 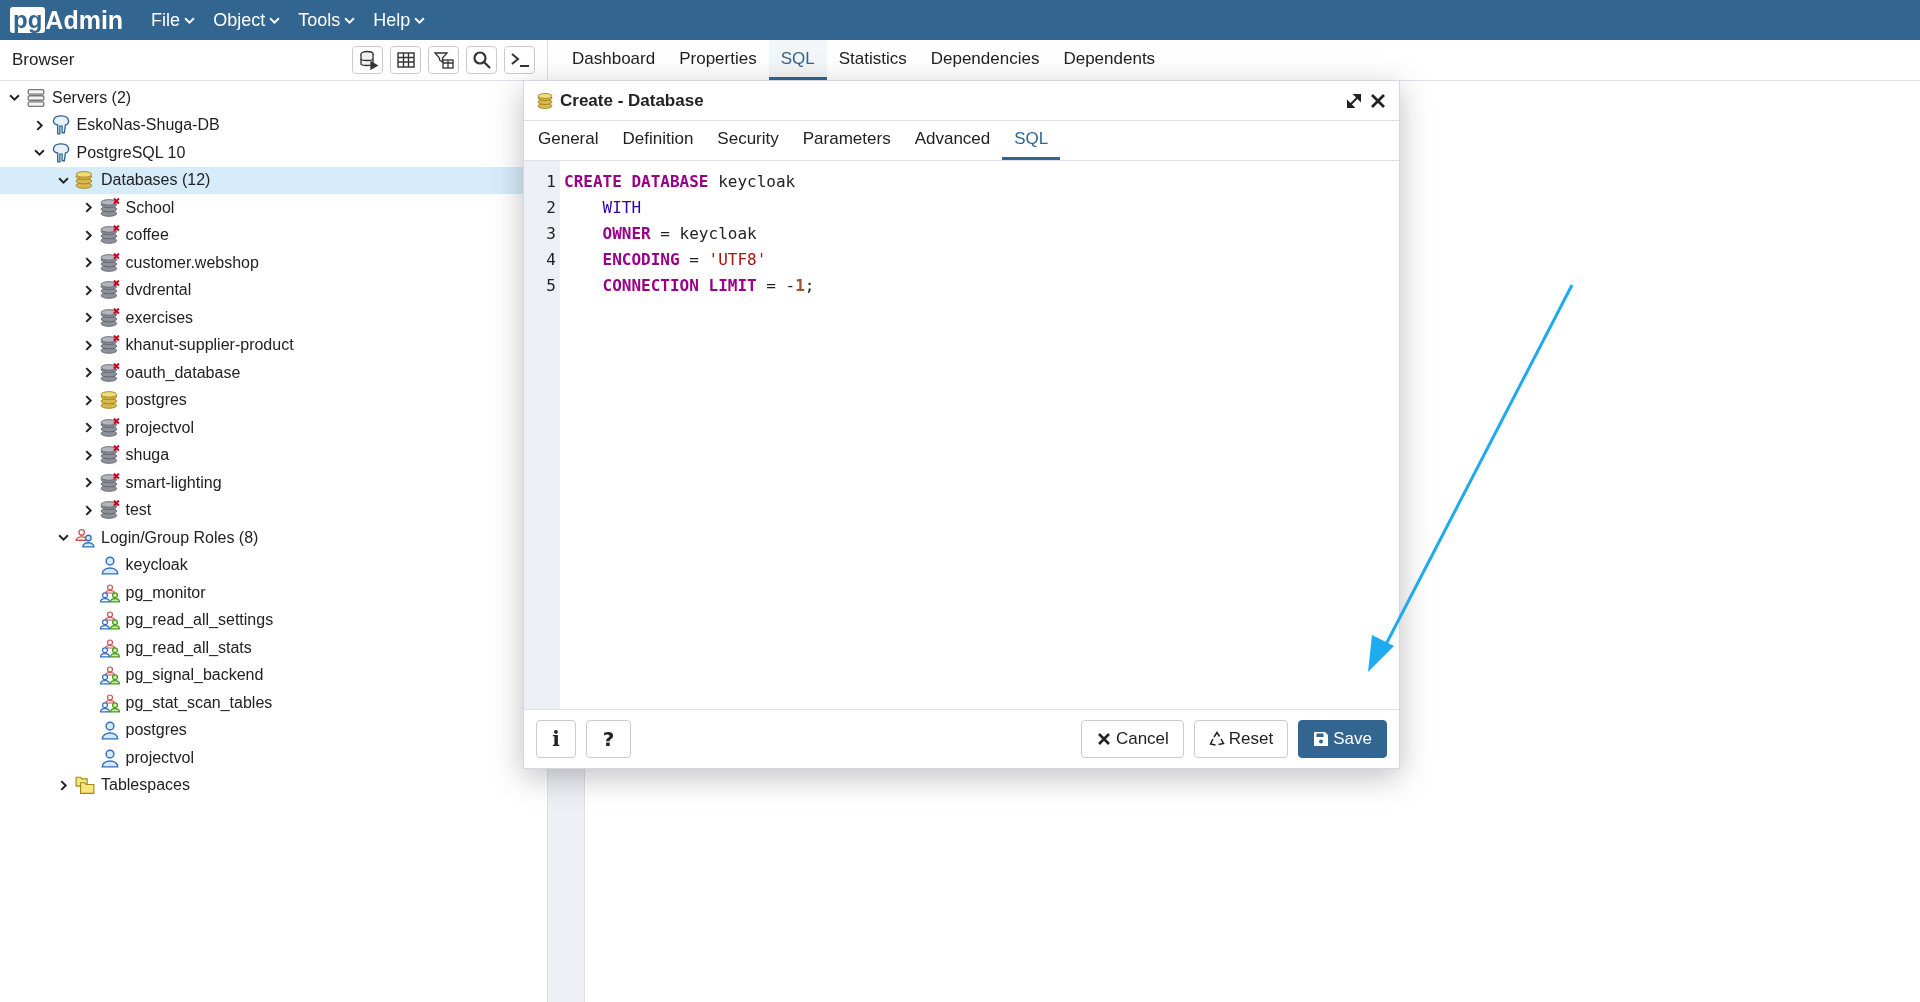 I want to click on code-line: WITH, so click(x=622, y=208).